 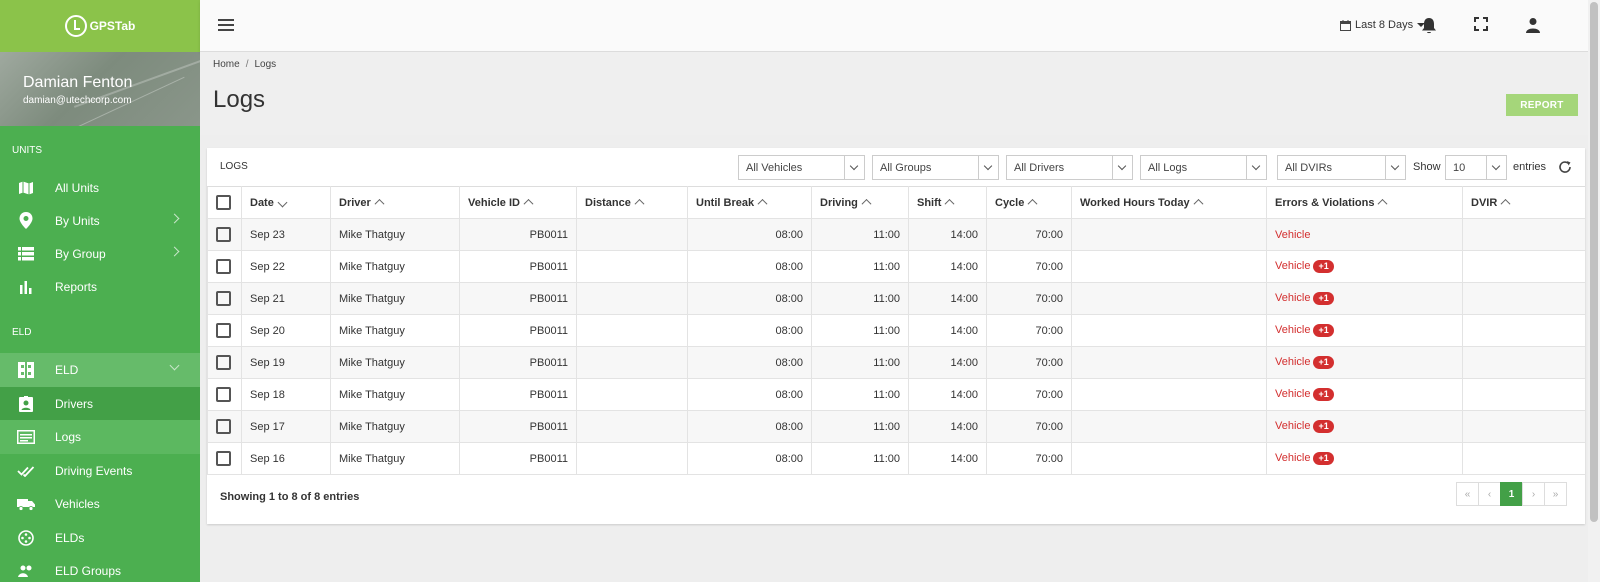 I want to click on col-distance: Distance, so click(x=632, y=202).